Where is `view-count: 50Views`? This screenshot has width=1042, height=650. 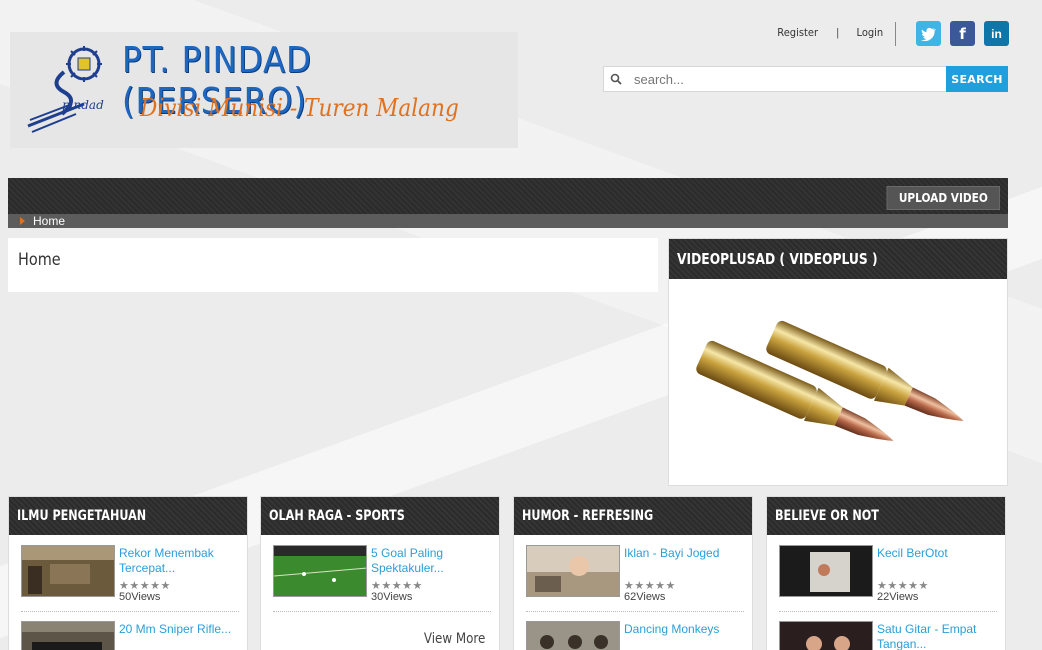
view-count: 50Views is located at coordinates (140, 597).